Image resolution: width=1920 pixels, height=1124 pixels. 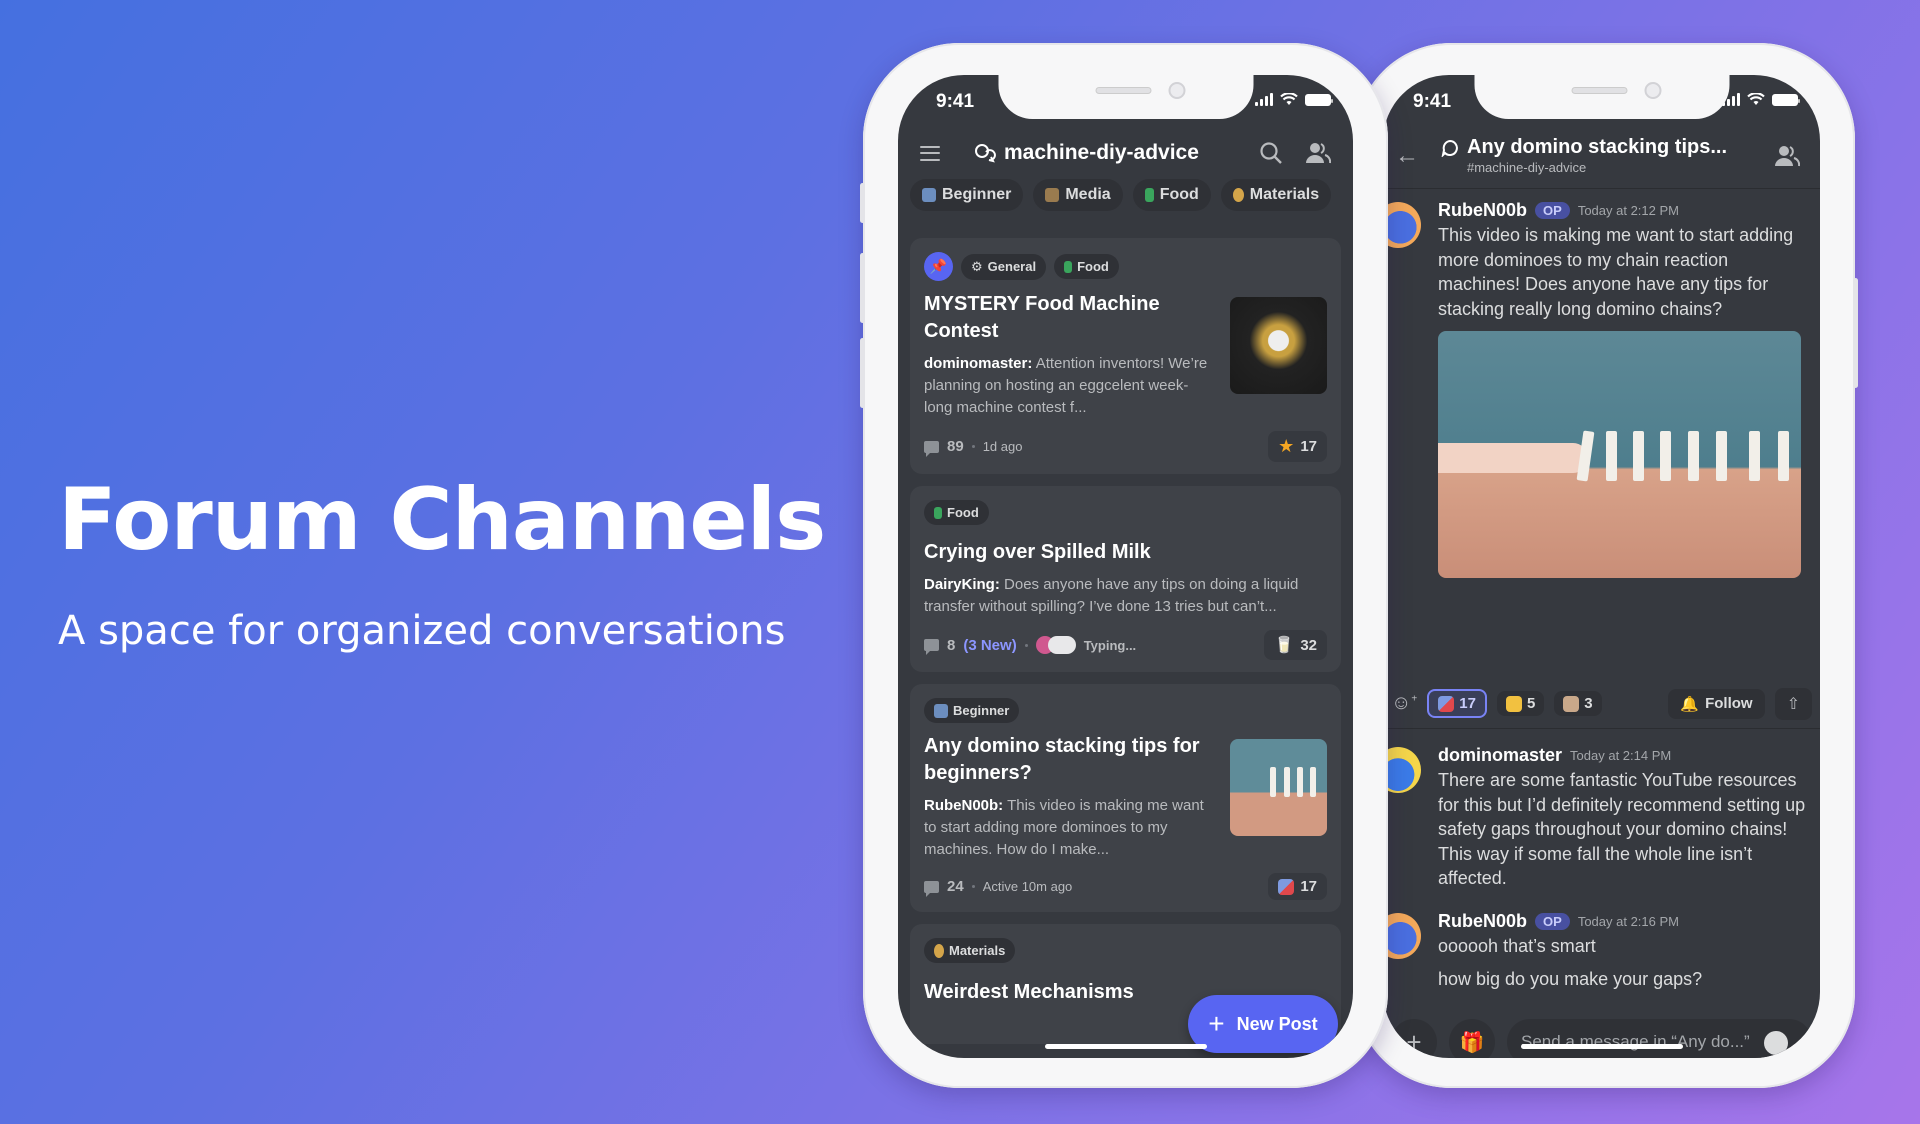 I want to click on reaction-pill: ★ 17, so click(x=1297, y=446).